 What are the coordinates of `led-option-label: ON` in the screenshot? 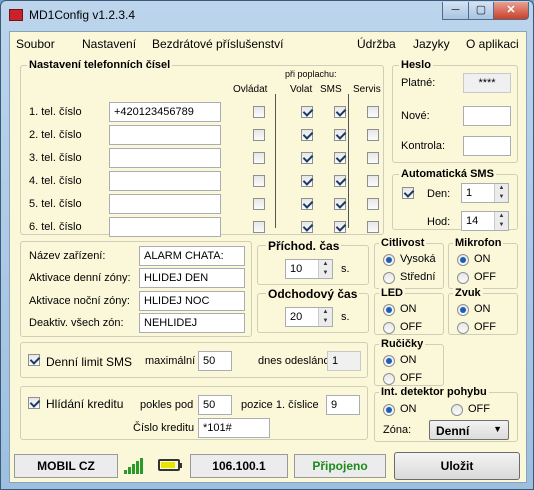 It's located at (408, 309).